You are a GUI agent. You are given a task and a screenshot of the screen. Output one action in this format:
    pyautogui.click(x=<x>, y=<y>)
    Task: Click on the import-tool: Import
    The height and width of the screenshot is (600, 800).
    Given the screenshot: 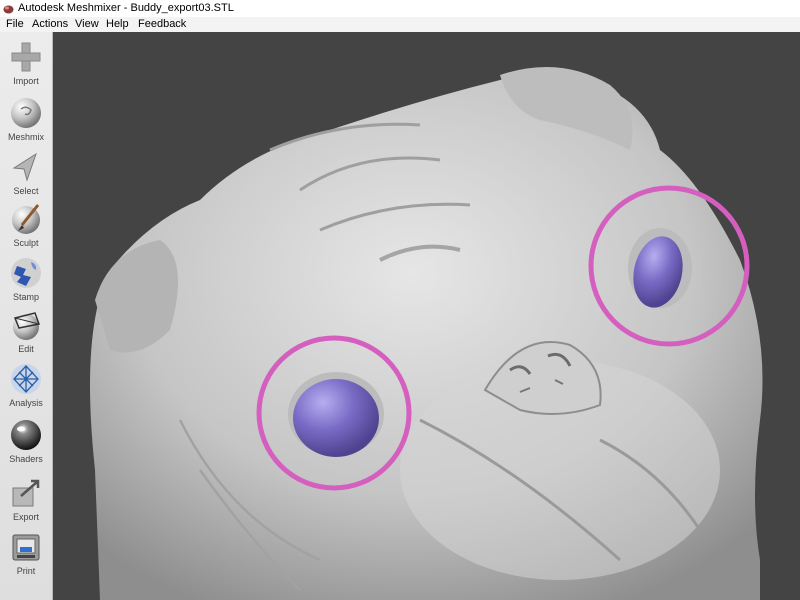 What is the action you would take?
    pyautogui.click(x=26, y=62)
    